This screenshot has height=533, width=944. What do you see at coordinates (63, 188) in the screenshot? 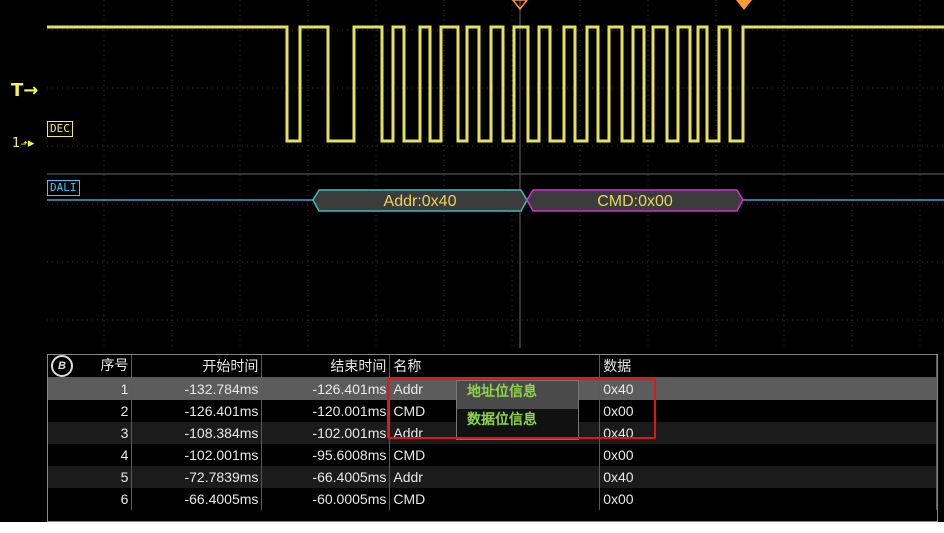
I see `dali-label: DALI` at bounding box center [63, 188].